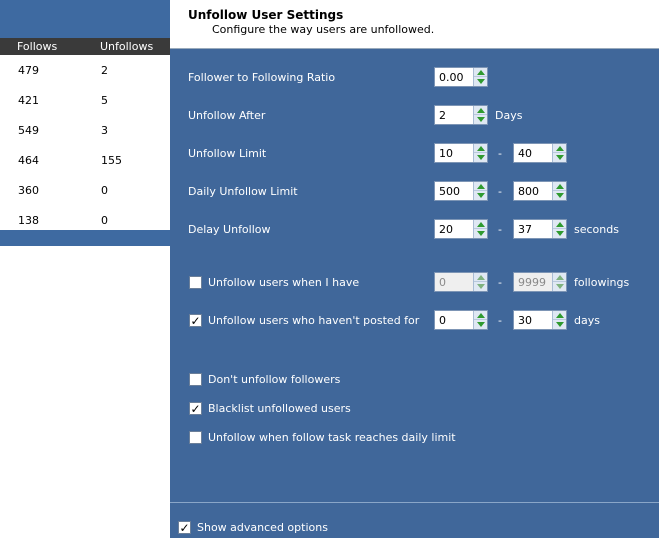 This screenshot has width=659, height=539. I want to click on daily-limit-min-value: 500, so click(449, 191).